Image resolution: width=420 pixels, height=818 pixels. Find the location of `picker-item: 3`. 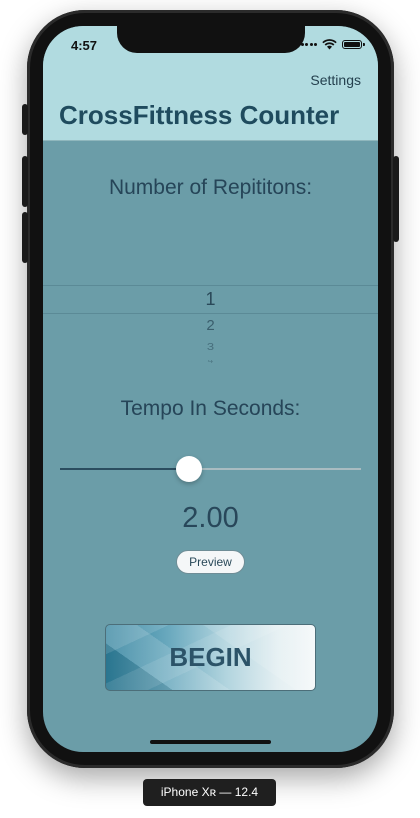

picker-item: 3 is located at coordinates (210, 347).